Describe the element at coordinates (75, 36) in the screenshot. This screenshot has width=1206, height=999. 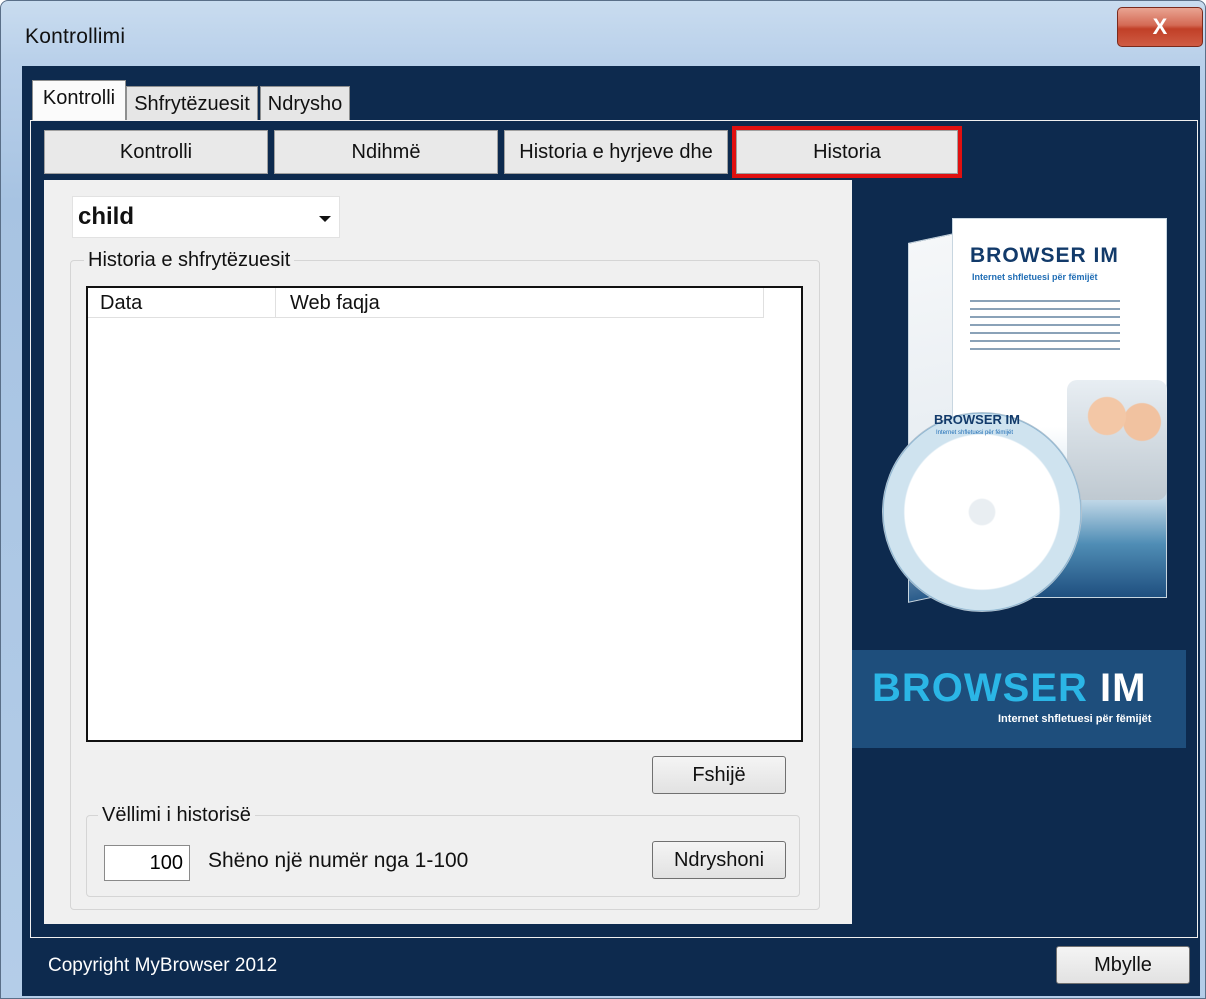
I see `window-title: Kontrollimi` at that location.